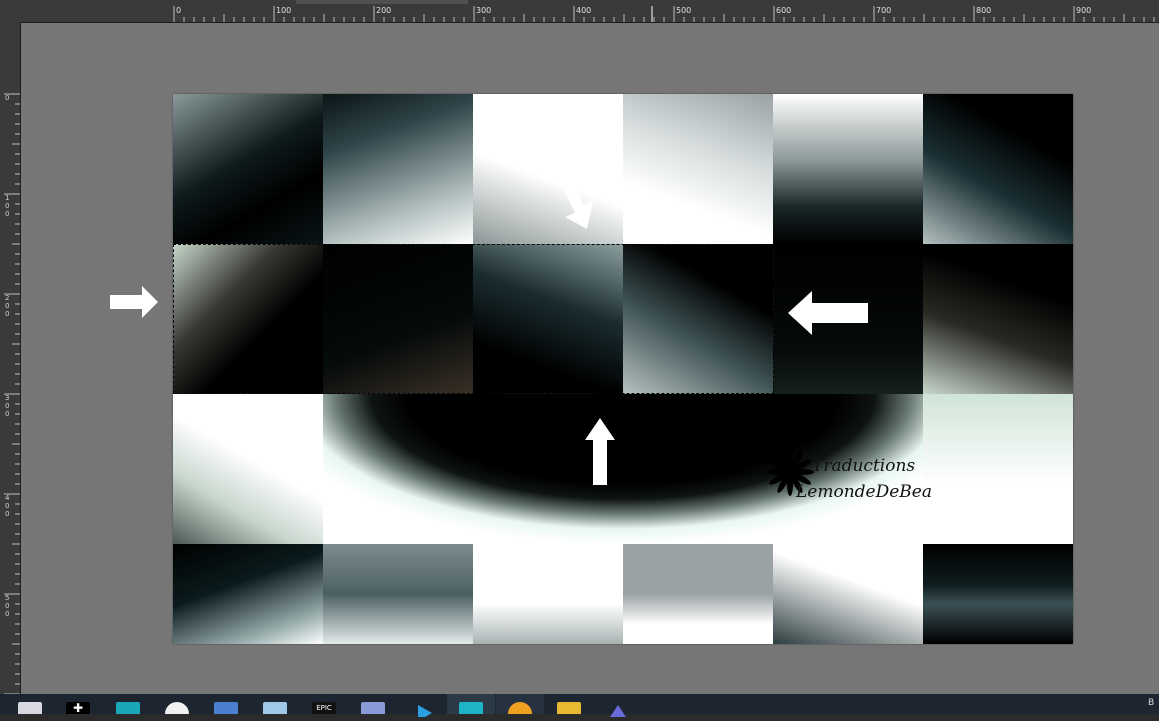 The height and width of the screenshot is (721, 1159). Describe the element at coordinates (275, 708) in the screenshot. I see `eraser-icon` at that location.